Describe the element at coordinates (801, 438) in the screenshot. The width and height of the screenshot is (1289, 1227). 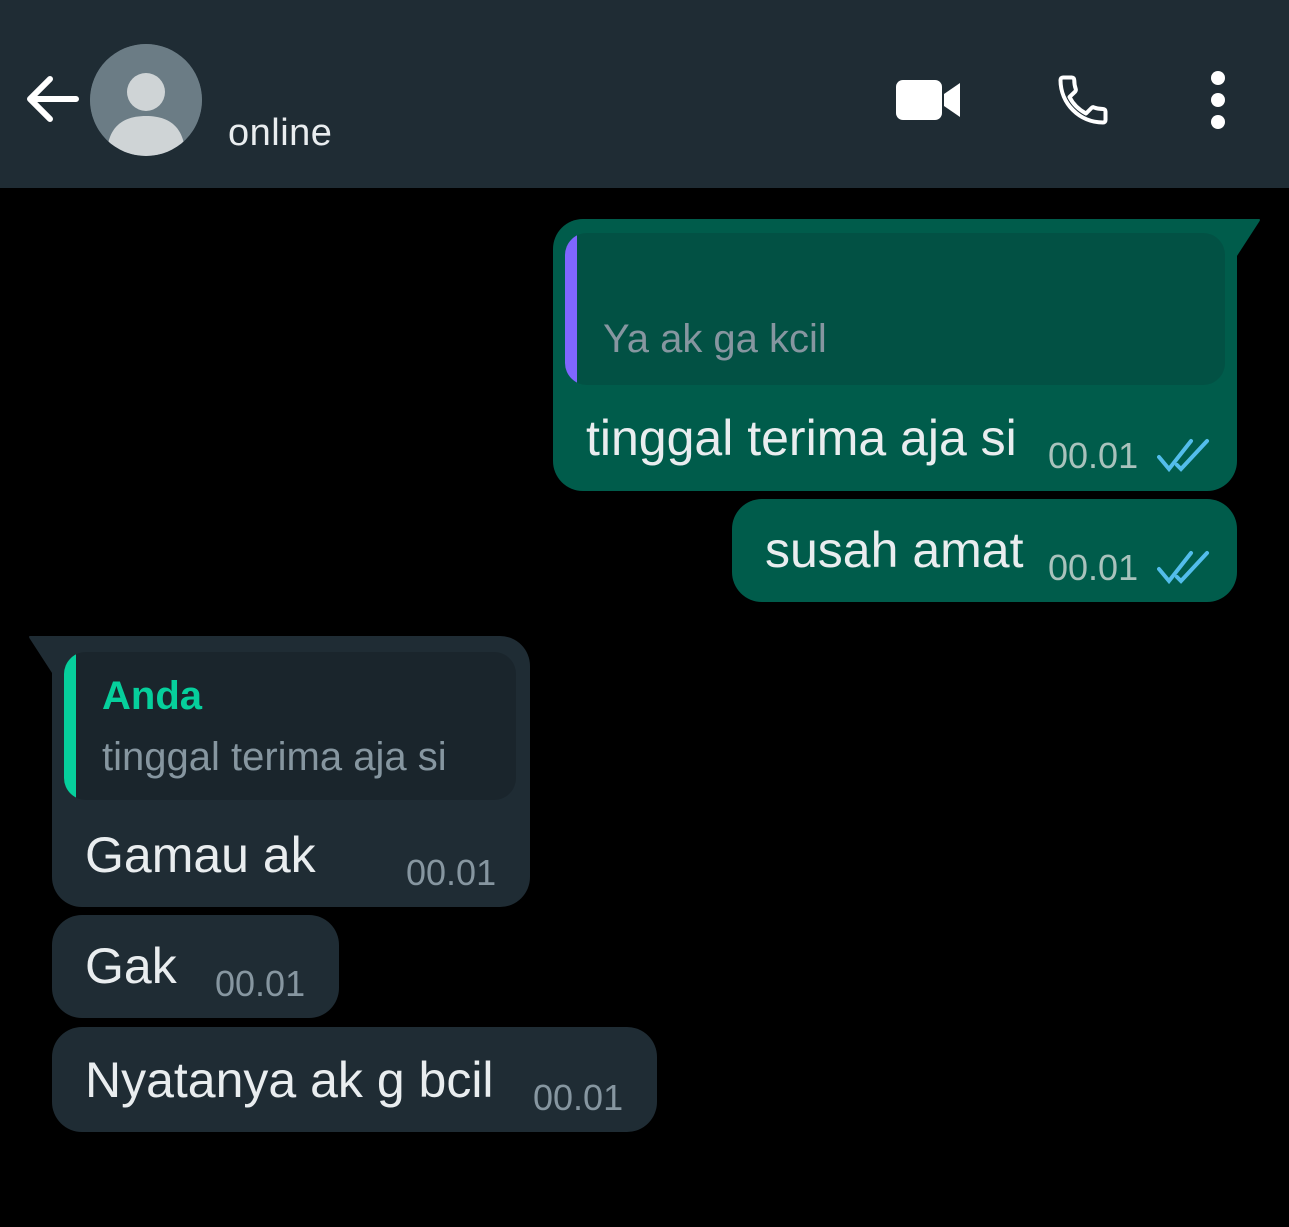
I see `message-text: tinggal terima aja si` at that location.